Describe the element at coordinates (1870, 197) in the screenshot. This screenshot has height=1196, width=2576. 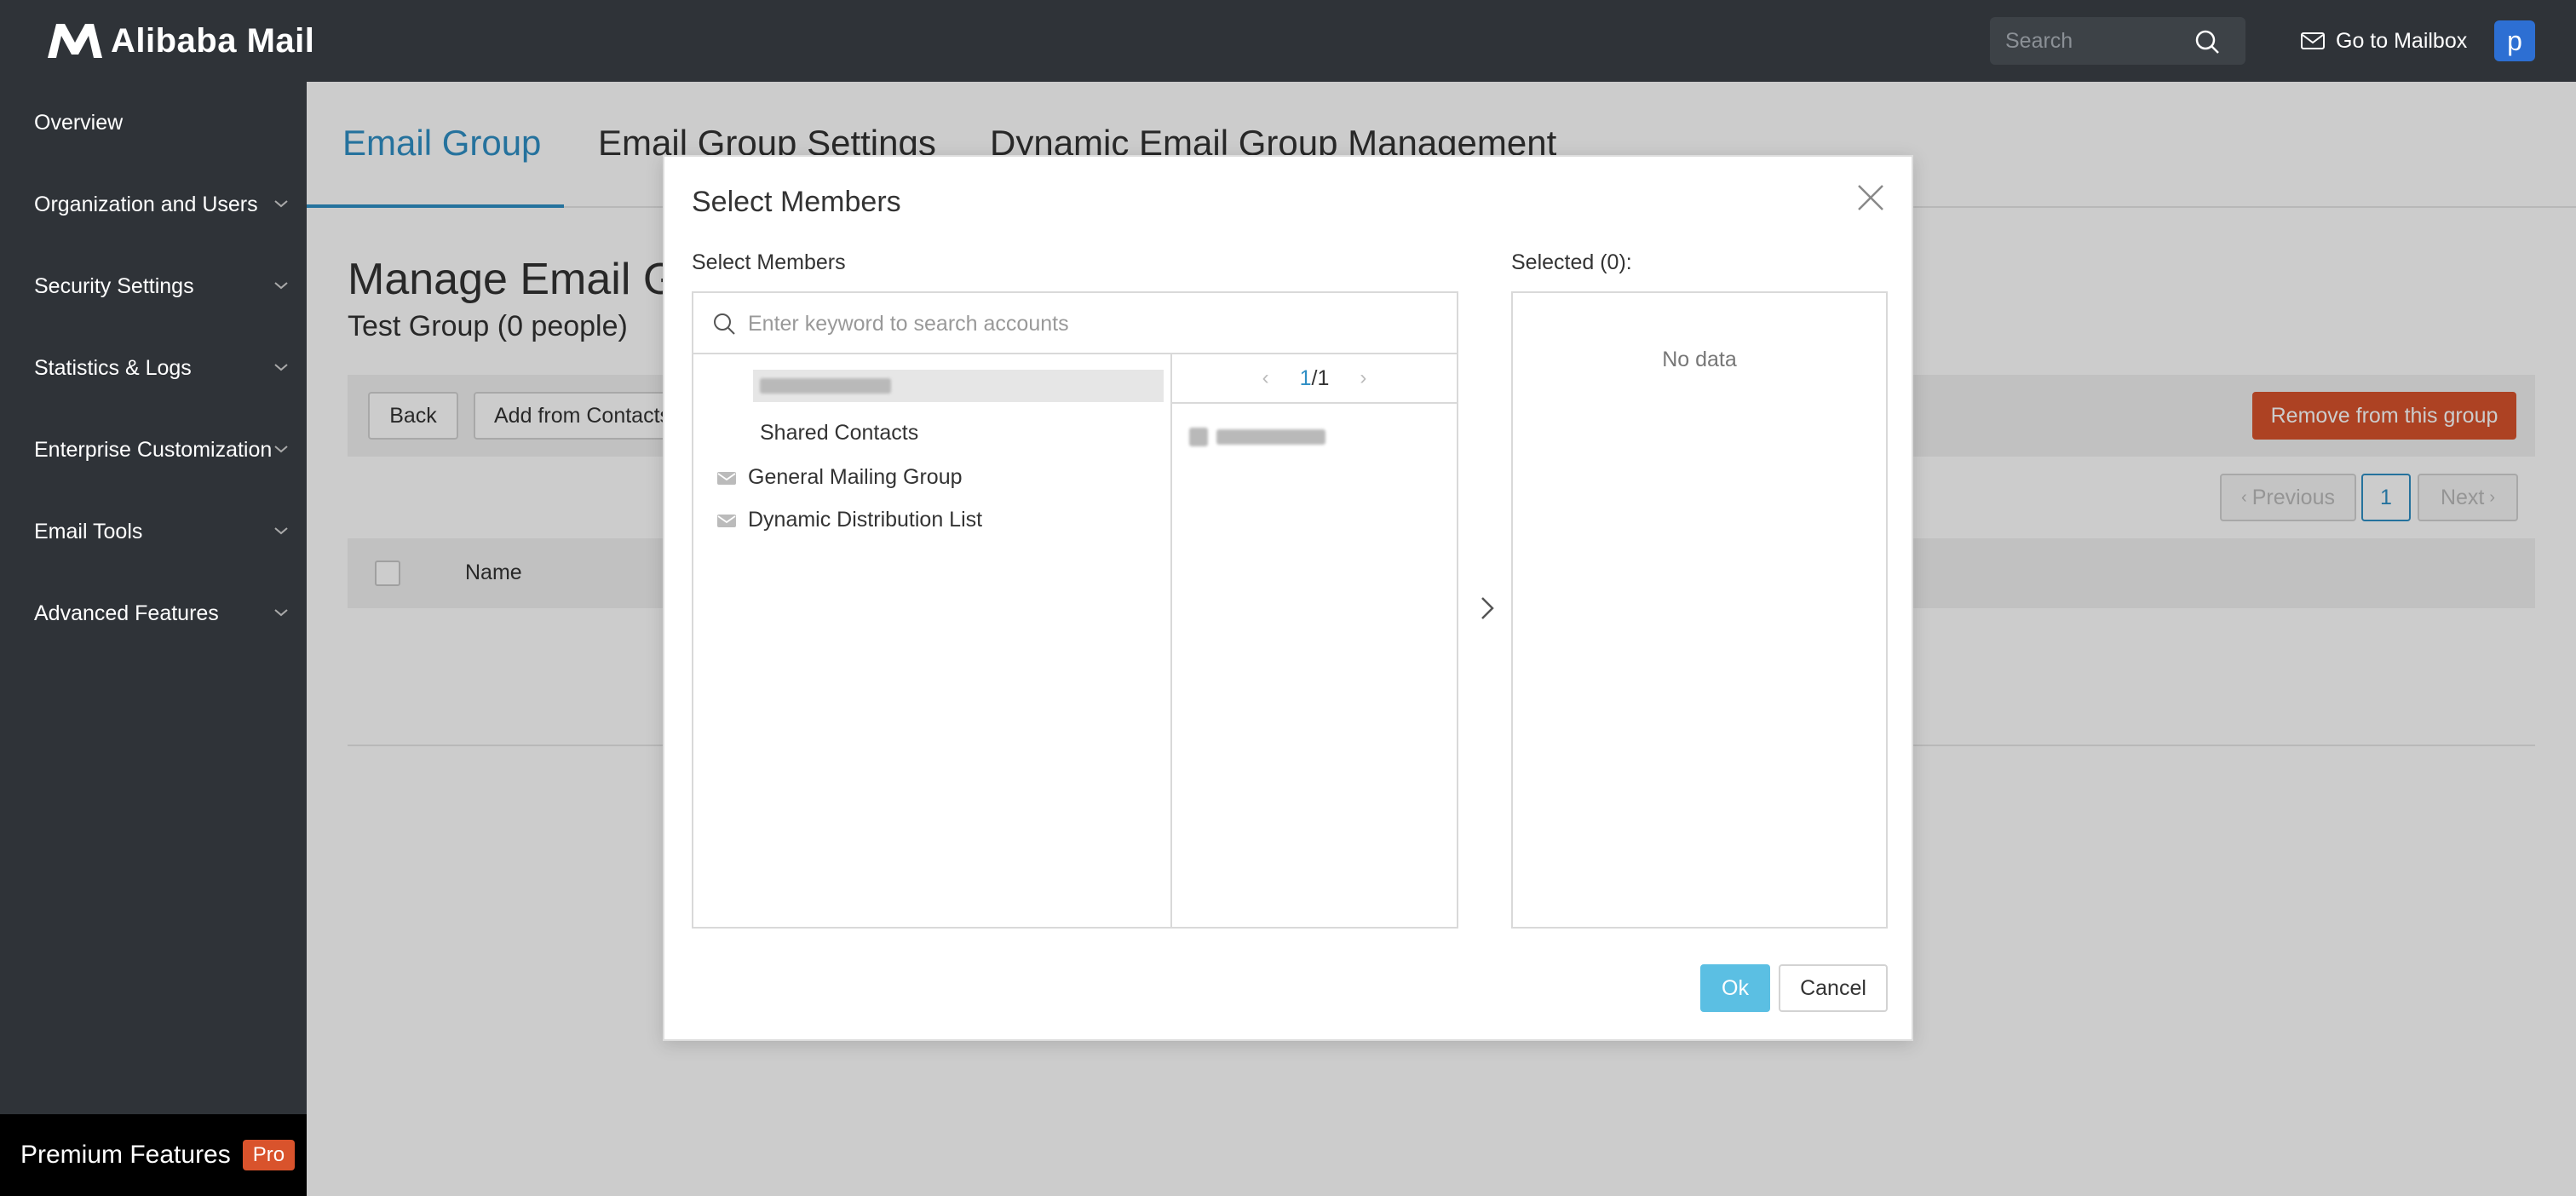
I see `close-icon` at that location.